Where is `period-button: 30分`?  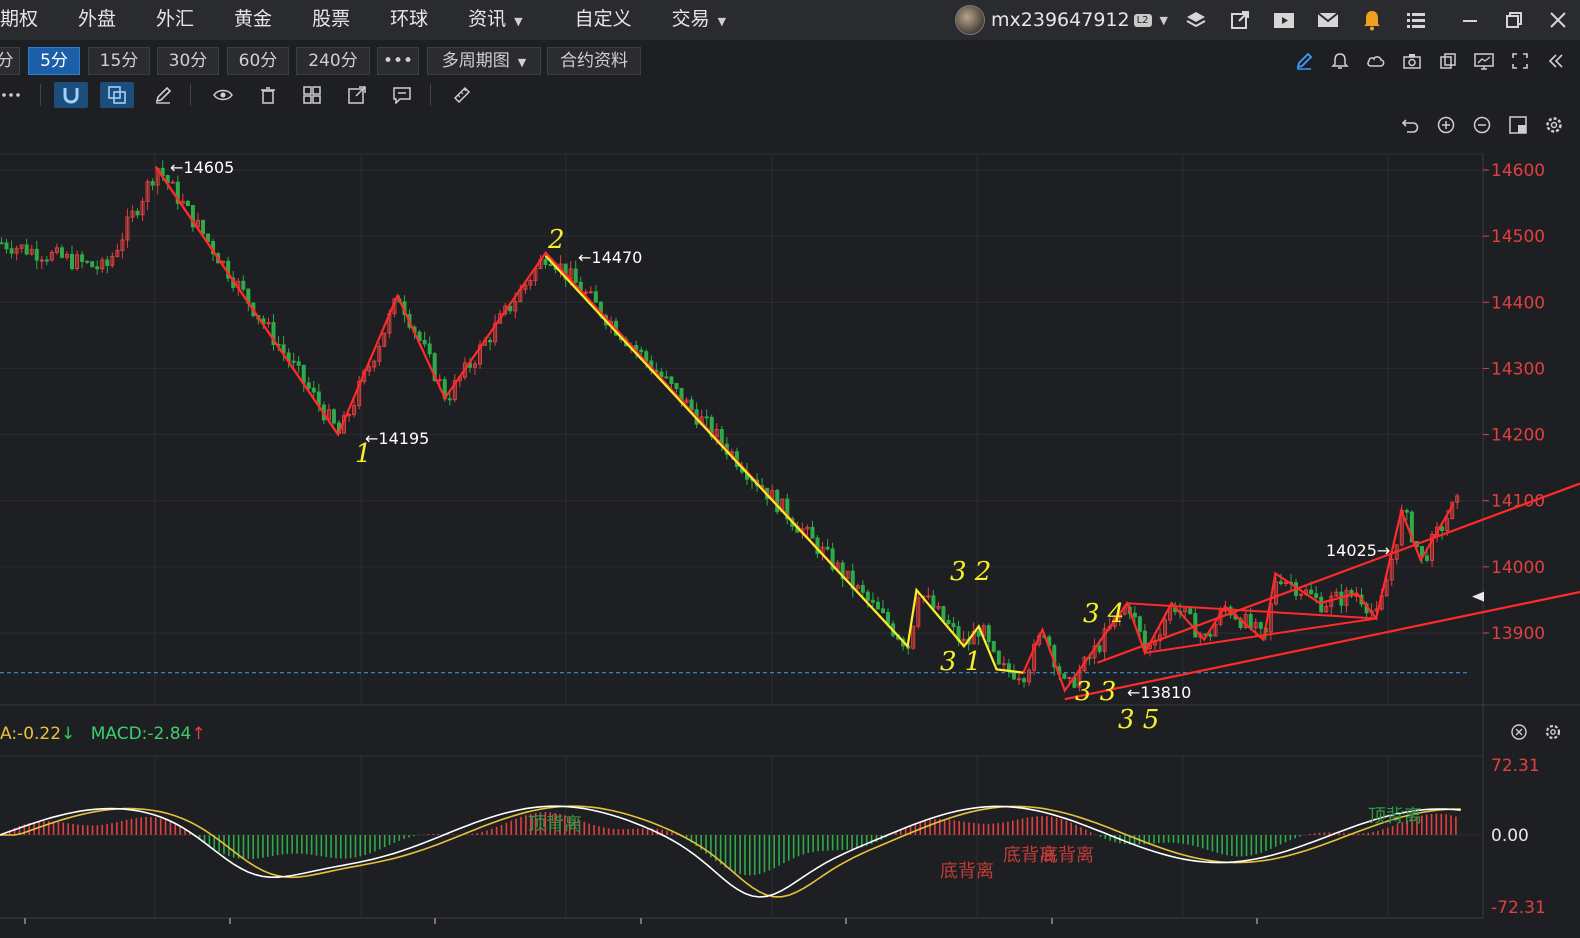 period-button: 30分 is located at coordinates (188, 61).